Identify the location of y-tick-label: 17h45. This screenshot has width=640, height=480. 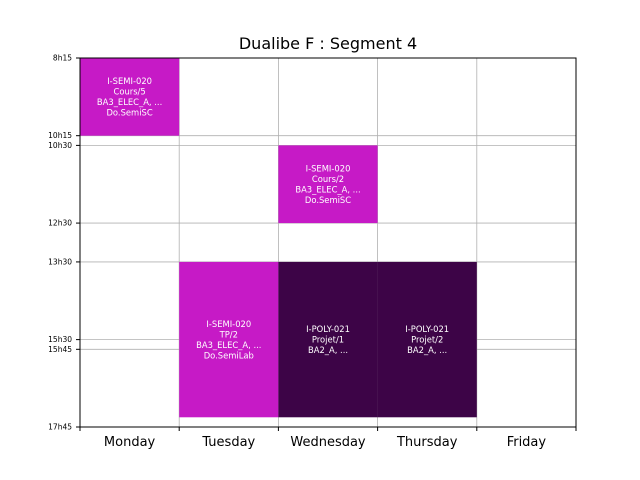
(60, 427).